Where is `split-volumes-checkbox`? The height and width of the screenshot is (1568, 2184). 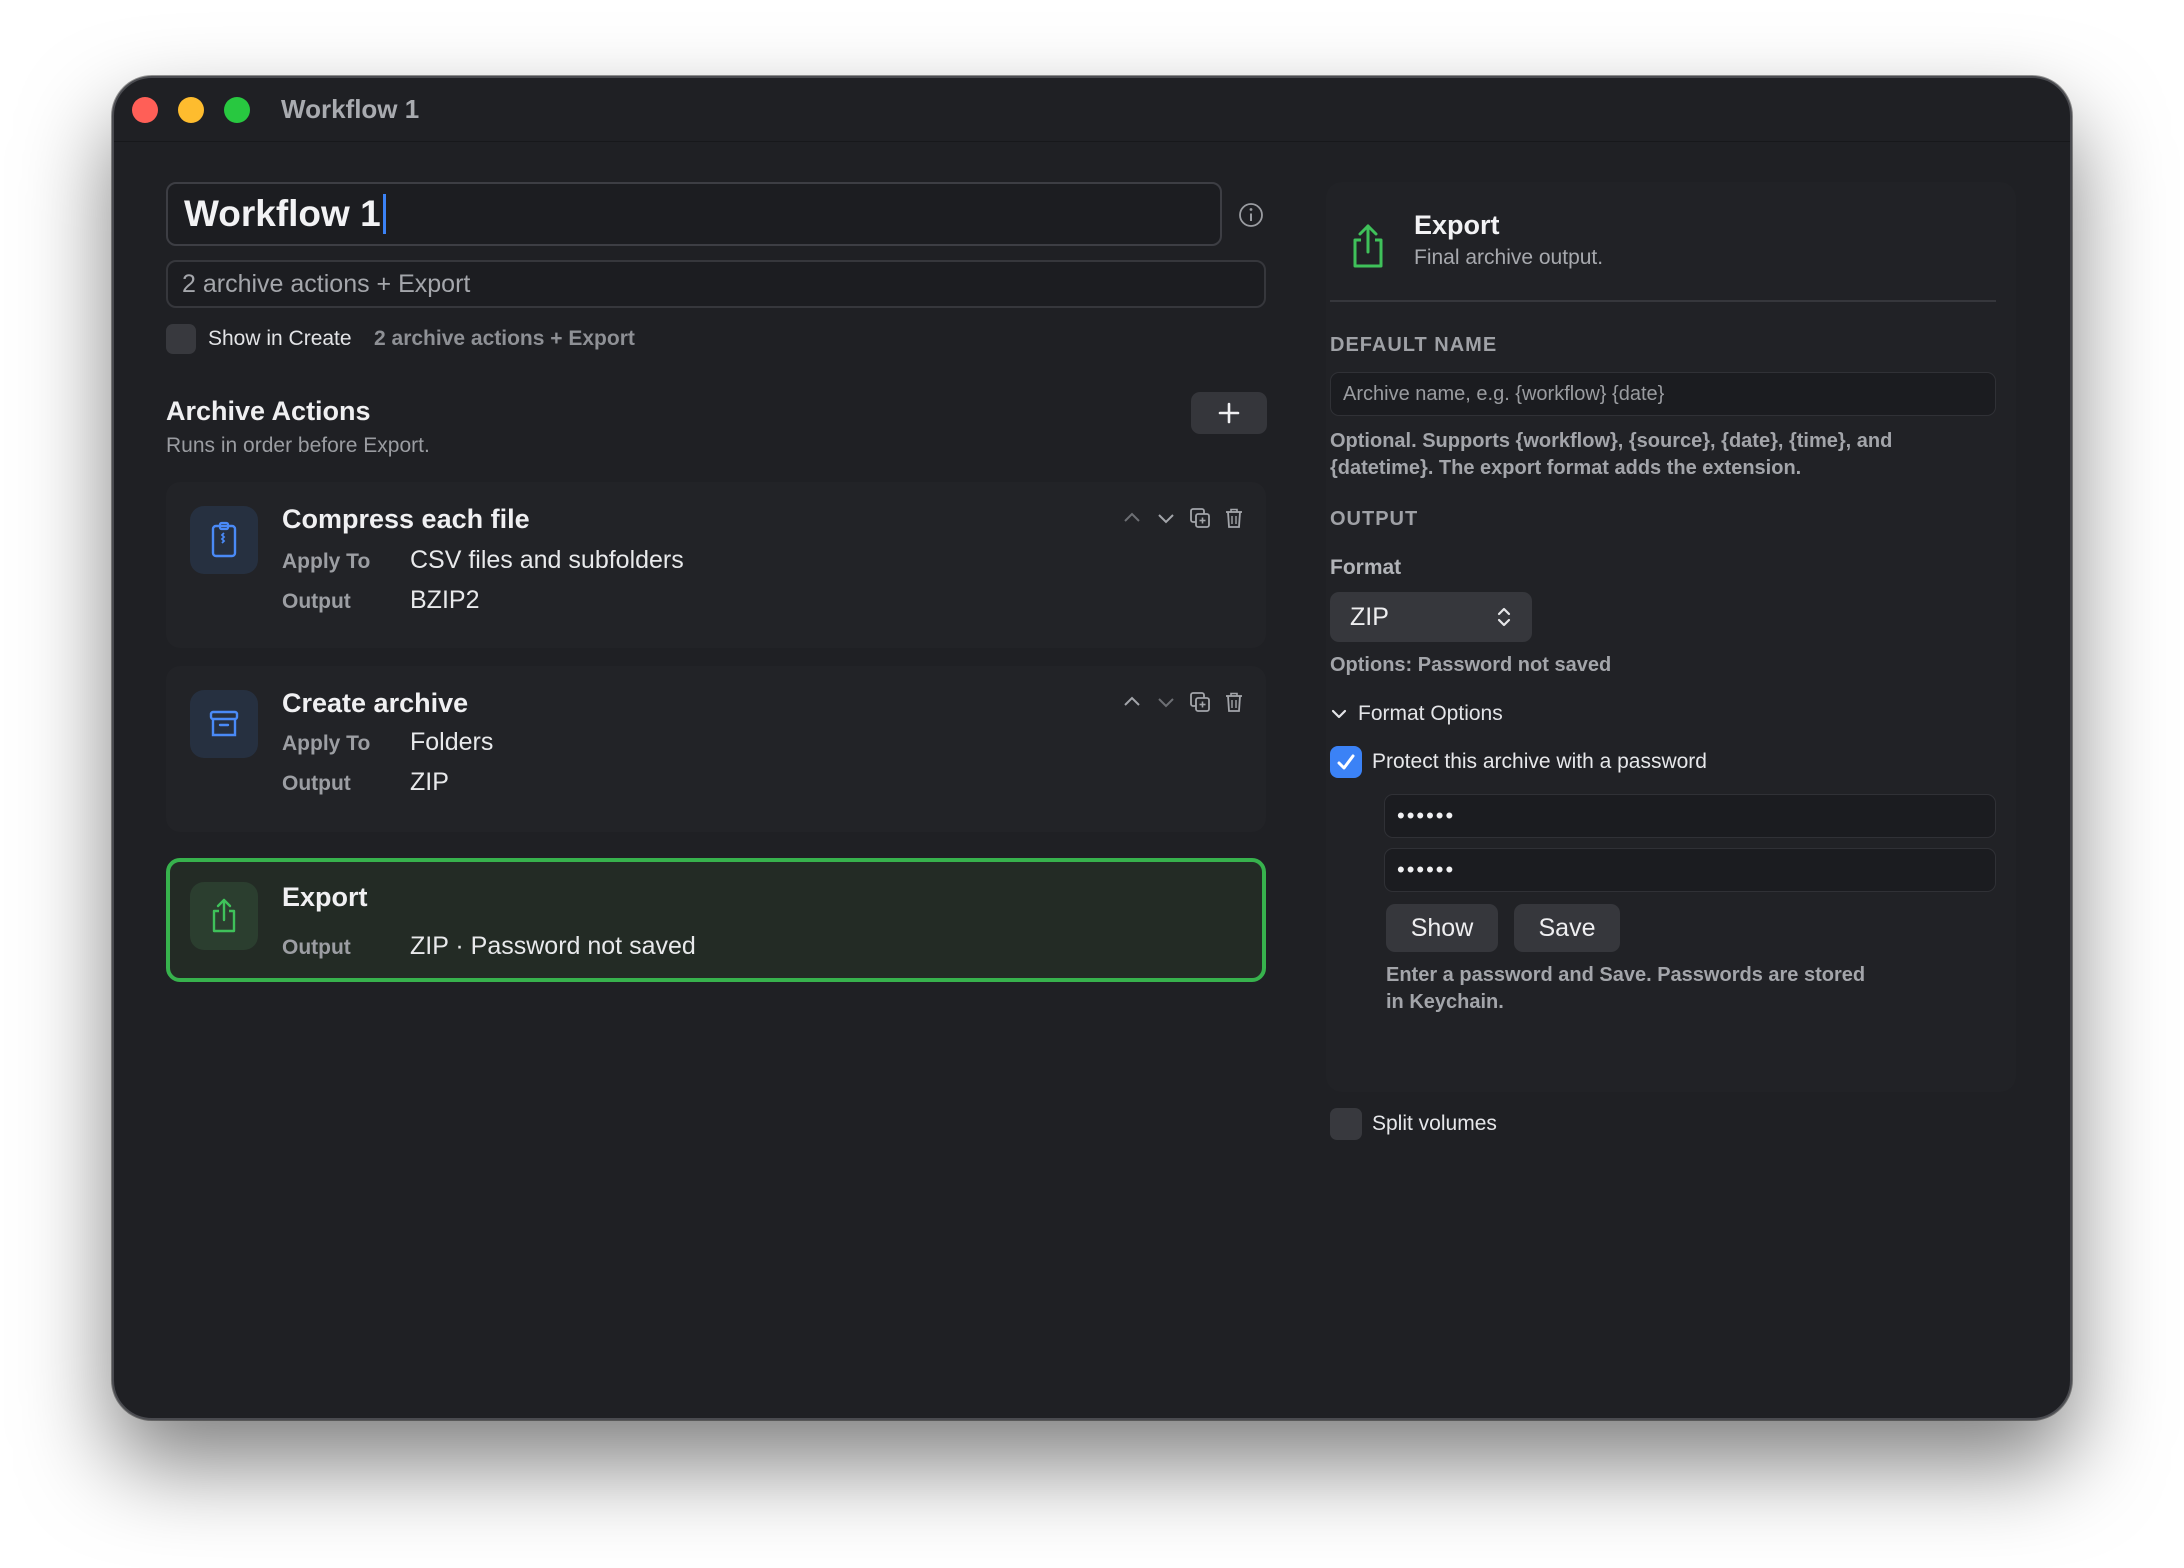 split-volumes-checkbox is located at coordinates (1346, 1124).